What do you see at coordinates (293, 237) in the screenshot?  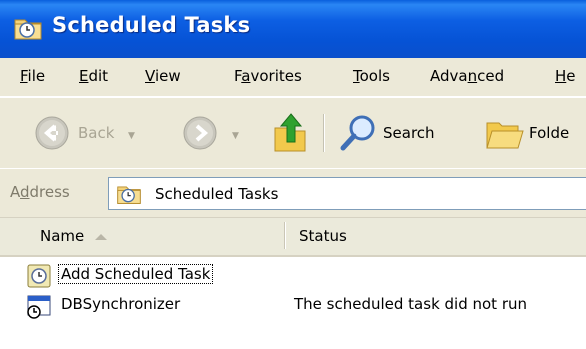 I see `column-headers: Name Status` at bounding box center [293, 237].